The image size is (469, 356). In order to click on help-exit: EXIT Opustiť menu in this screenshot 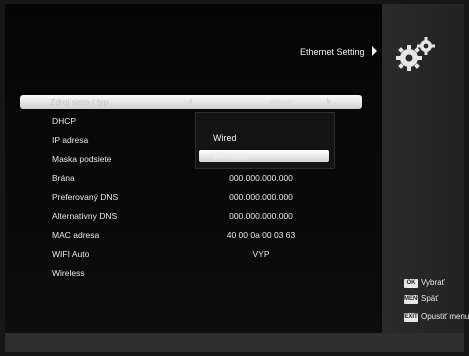, I will do `click(436, 317)`.